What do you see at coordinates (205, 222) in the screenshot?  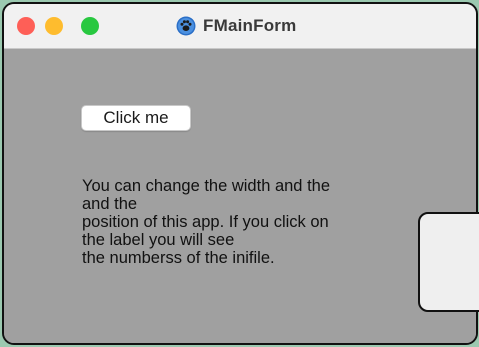 I see `info-label-line: position of this app. If you click on` at bounding box center [205, 222].